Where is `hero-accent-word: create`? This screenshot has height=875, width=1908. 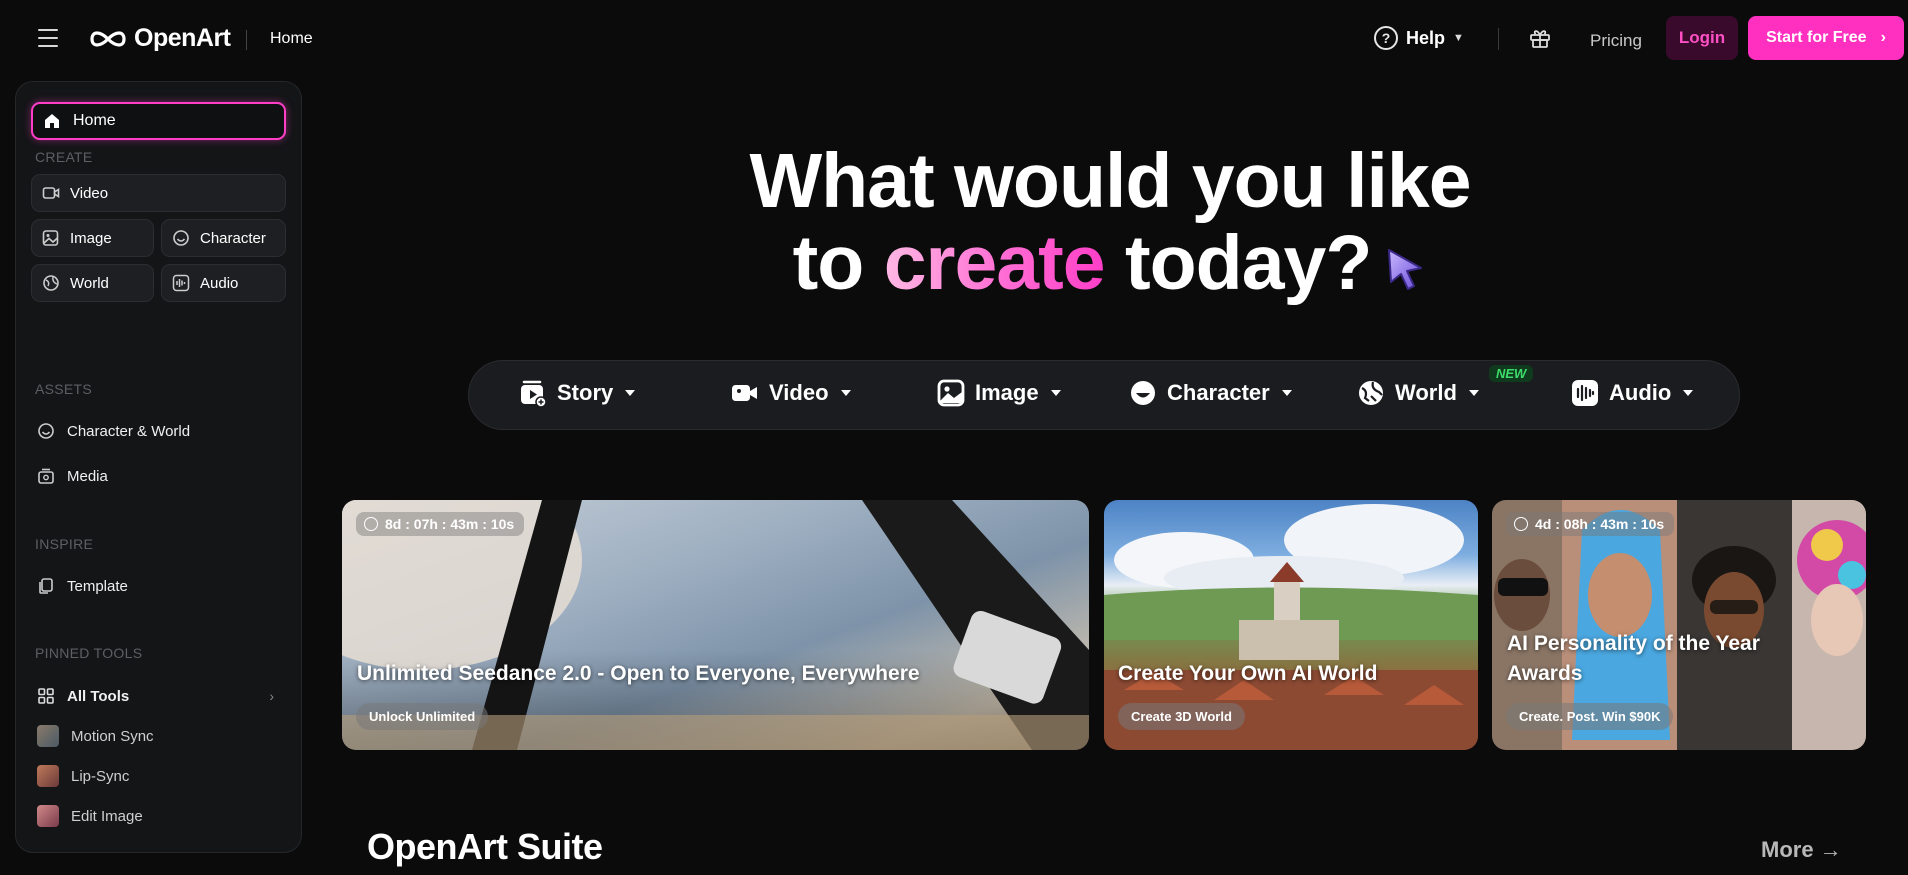
hero-accent-word: create is located at coordinates (994, 263).